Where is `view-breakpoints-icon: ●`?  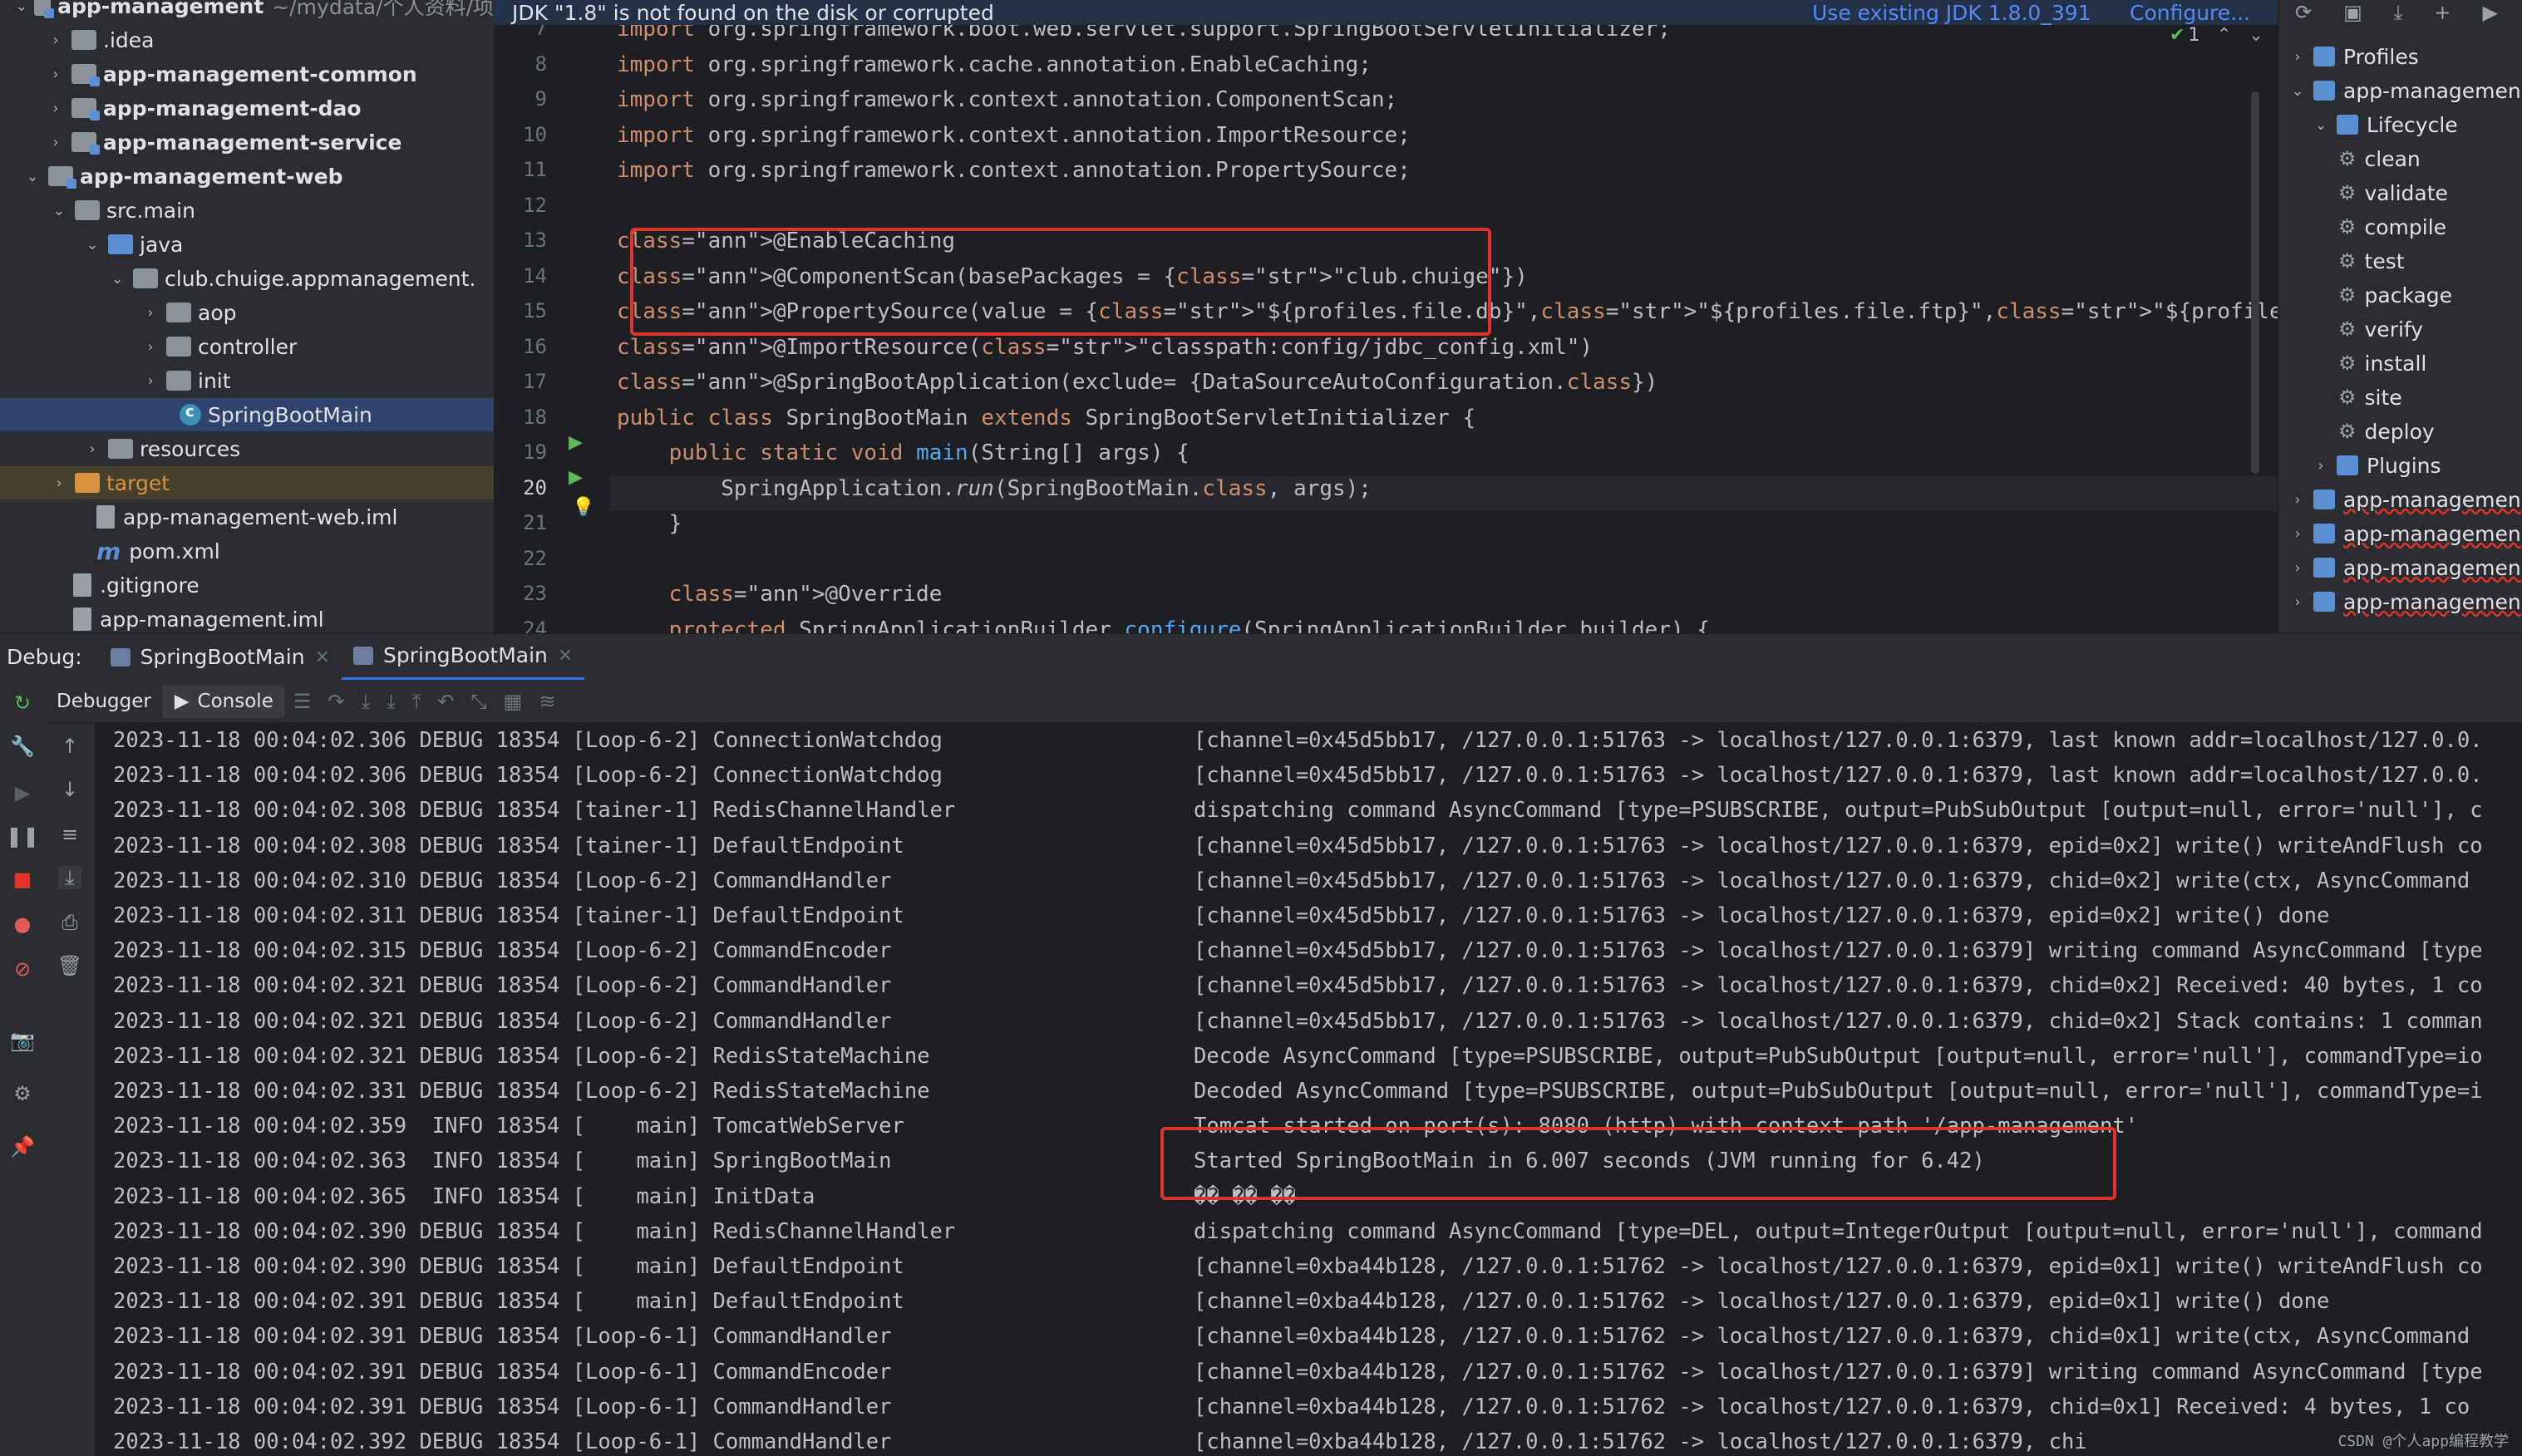 view-breakpoints-icon: ● is located at coordinates (22, 924).